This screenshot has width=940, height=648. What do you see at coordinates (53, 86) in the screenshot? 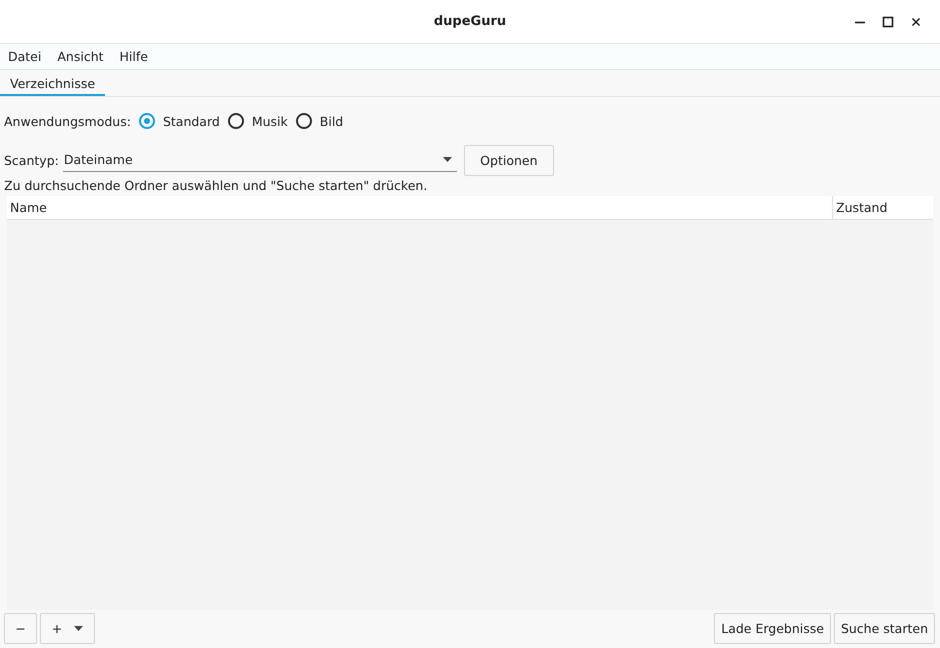
I see `tab: Verzeichnisse` at bounding box center [53, 86].